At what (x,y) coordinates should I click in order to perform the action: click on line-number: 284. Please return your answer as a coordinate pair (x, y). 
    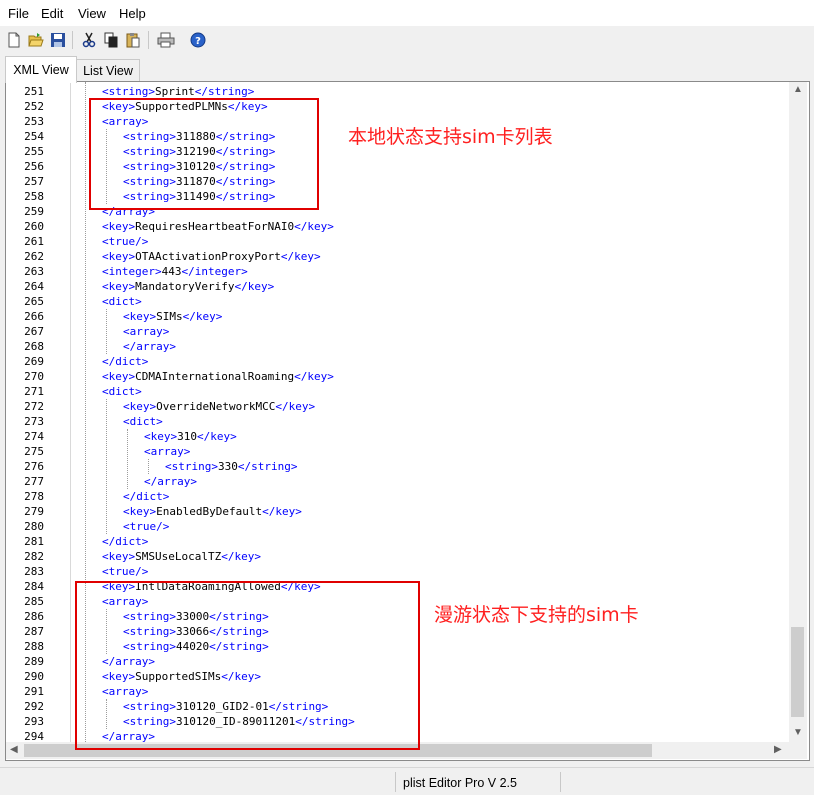
    Looking at the image, I should click on (34, 586).